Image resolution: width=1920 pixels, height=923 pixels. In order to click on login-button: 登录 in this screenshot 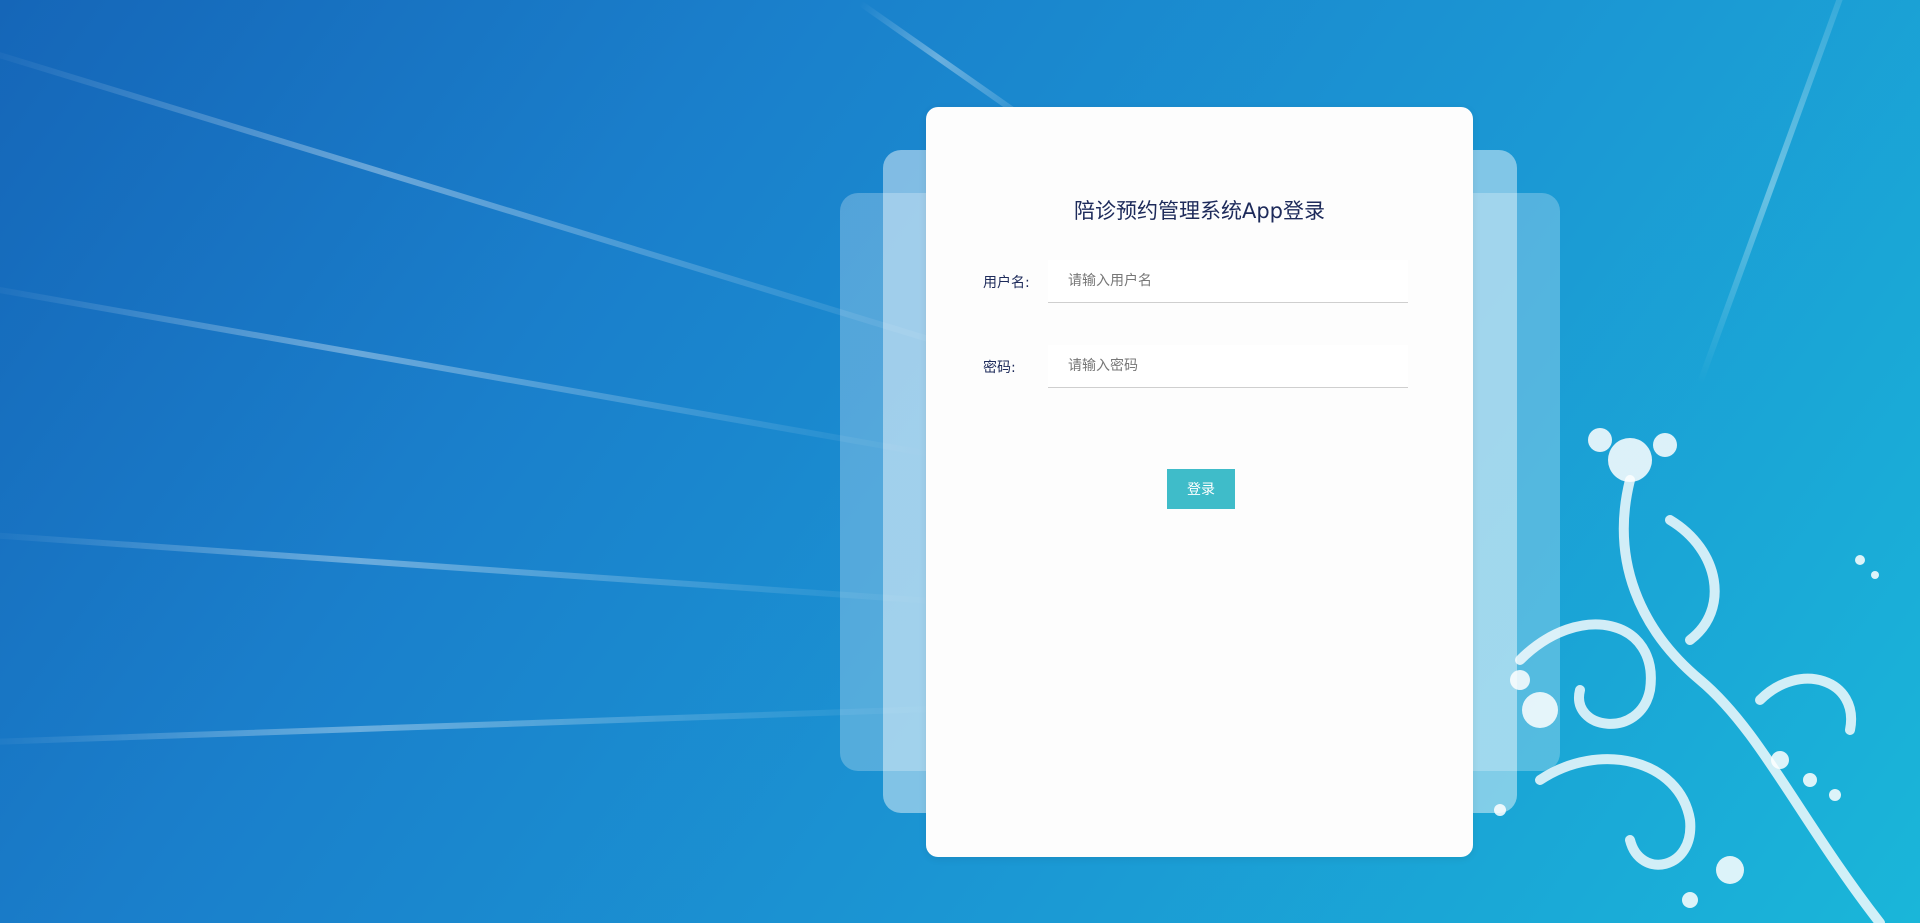, I will do `click(1201, 489)`.